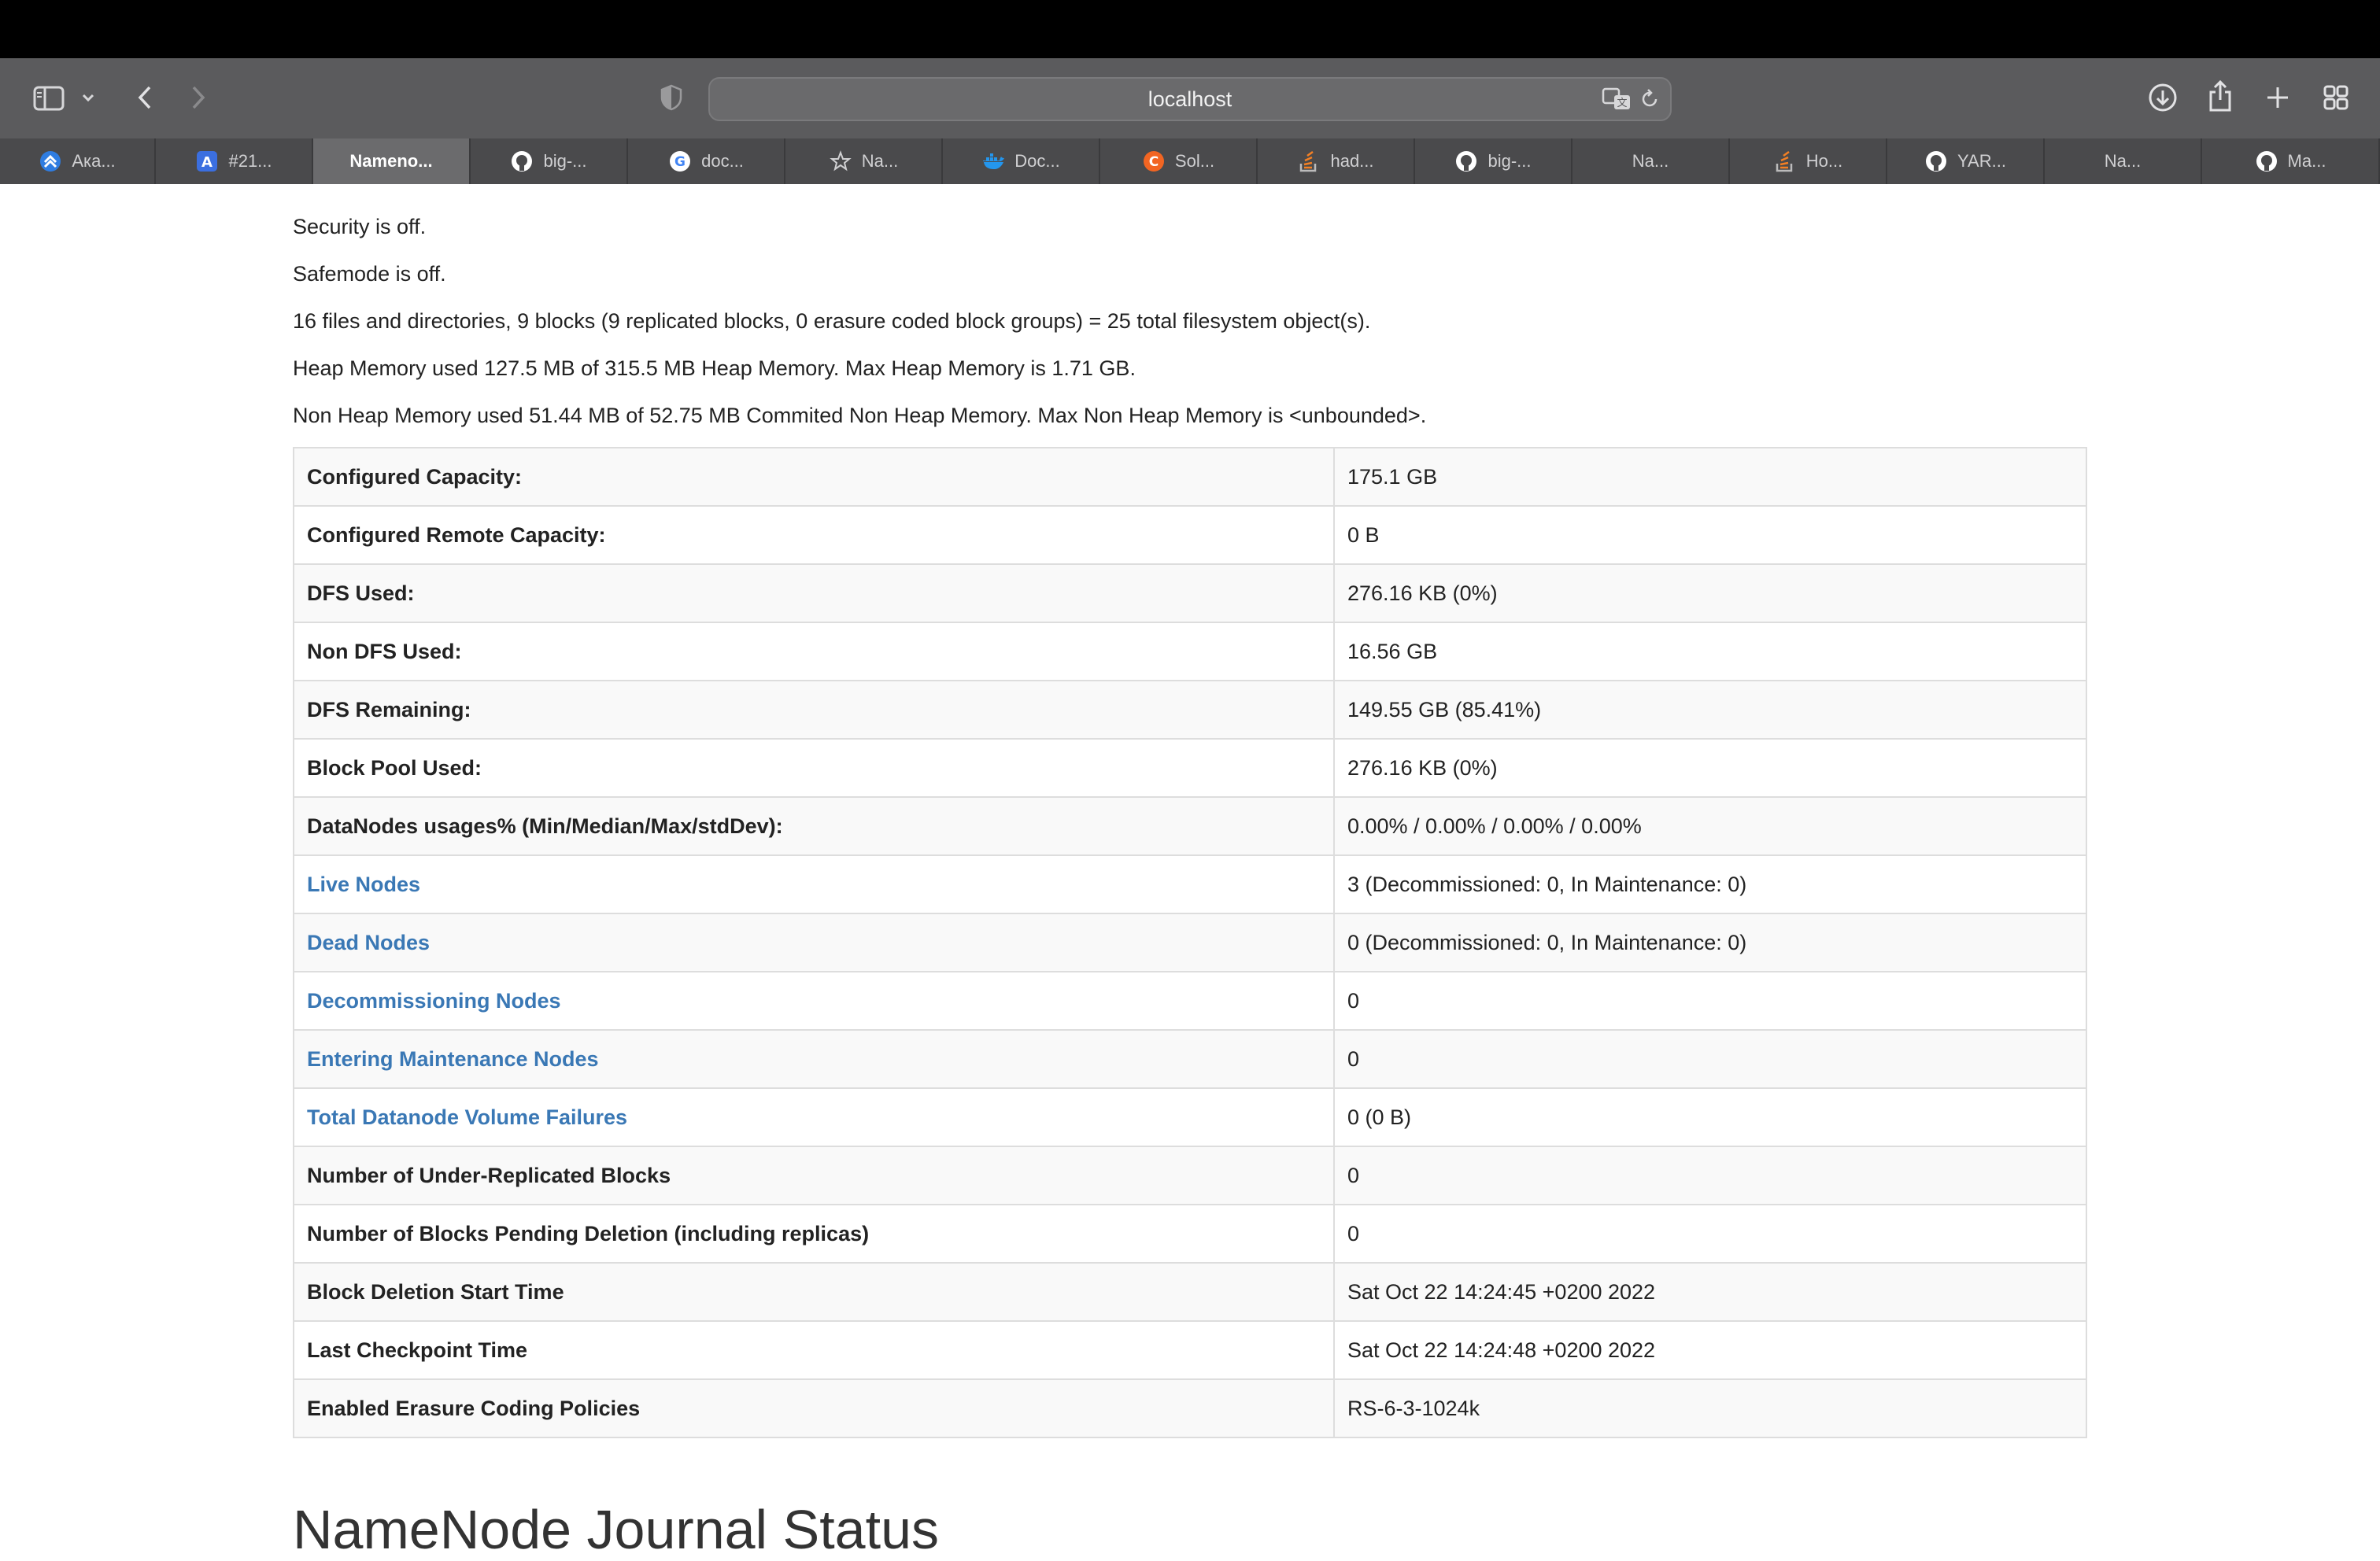  I want to click on row-value-cell: 0 (0 B), so click(1710, 1117).